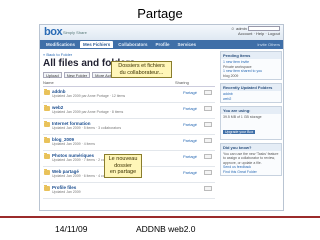  I want to click on tab-mes-fichiers: Mes Fichiers, so click(97, 44).